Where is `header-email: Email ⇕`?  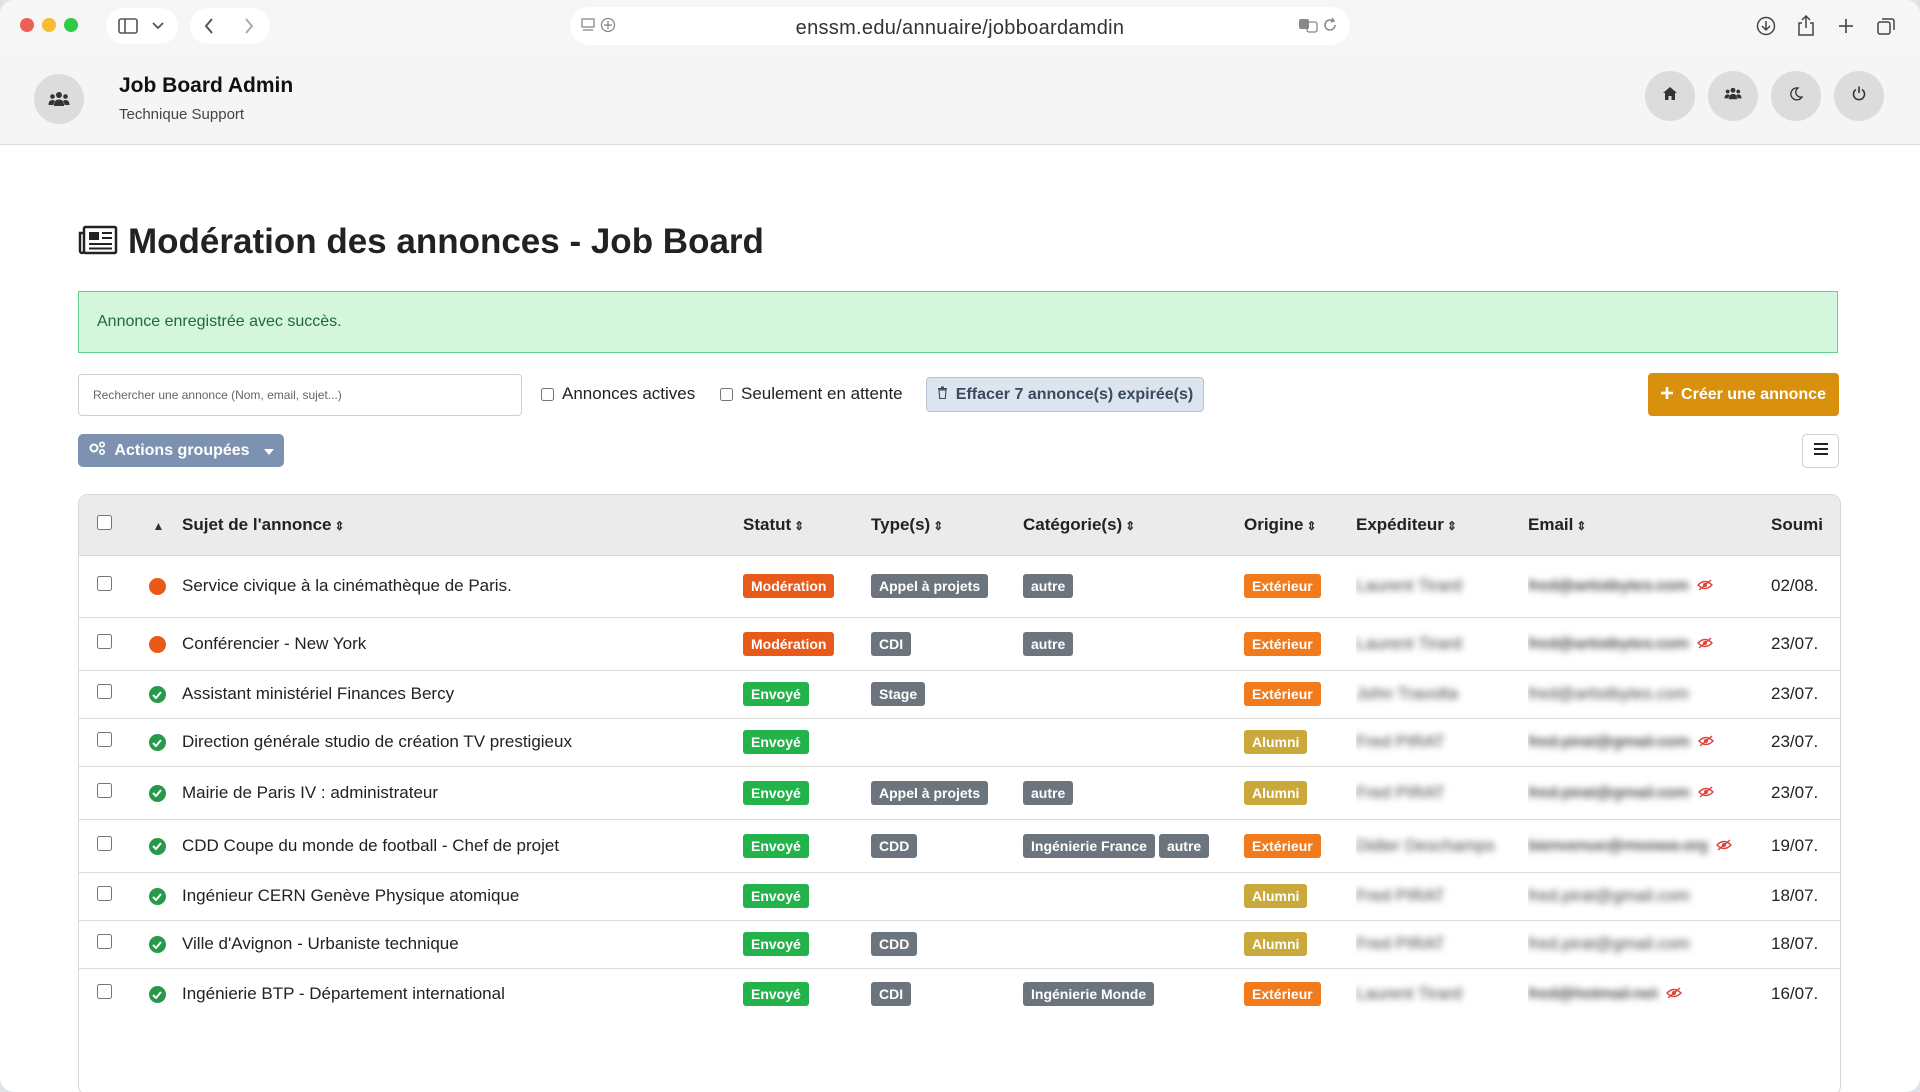
header-email: Email ⇕ is located at coordinates (1649, 525).